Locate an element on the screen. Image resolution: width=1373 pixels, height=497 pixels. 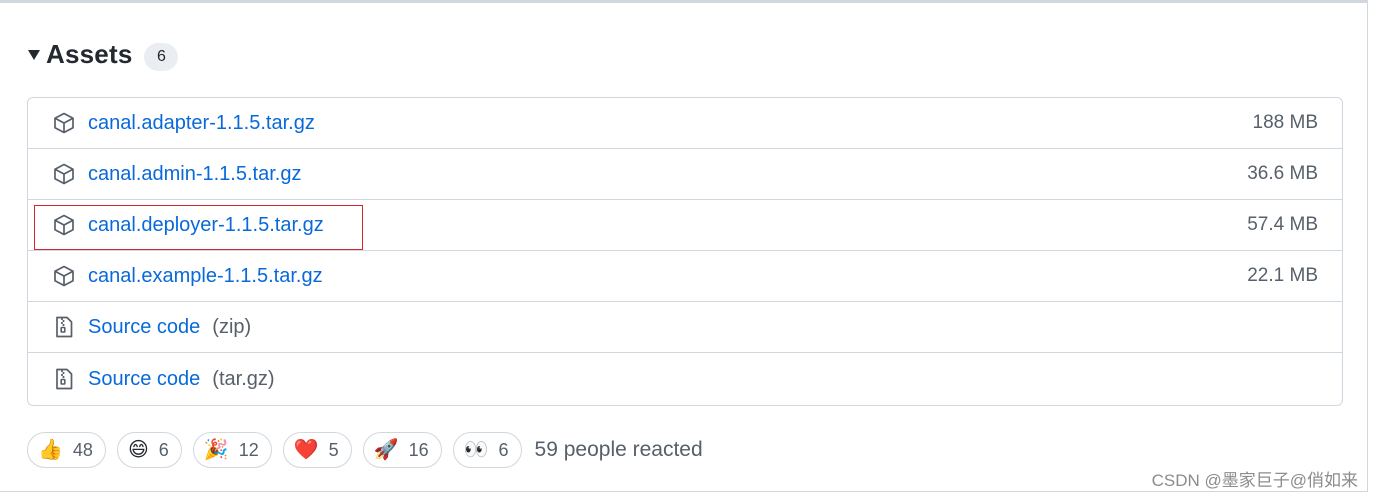
source-code-ext: (tar.gz) is located at coordinates (243, 378).